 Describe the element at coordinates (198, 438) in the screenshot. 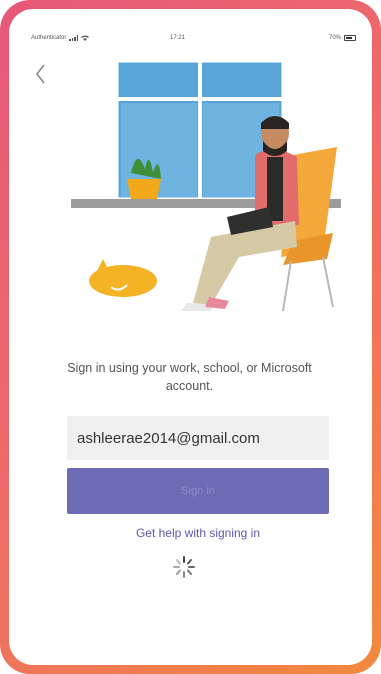

I see `email-field` at that location.